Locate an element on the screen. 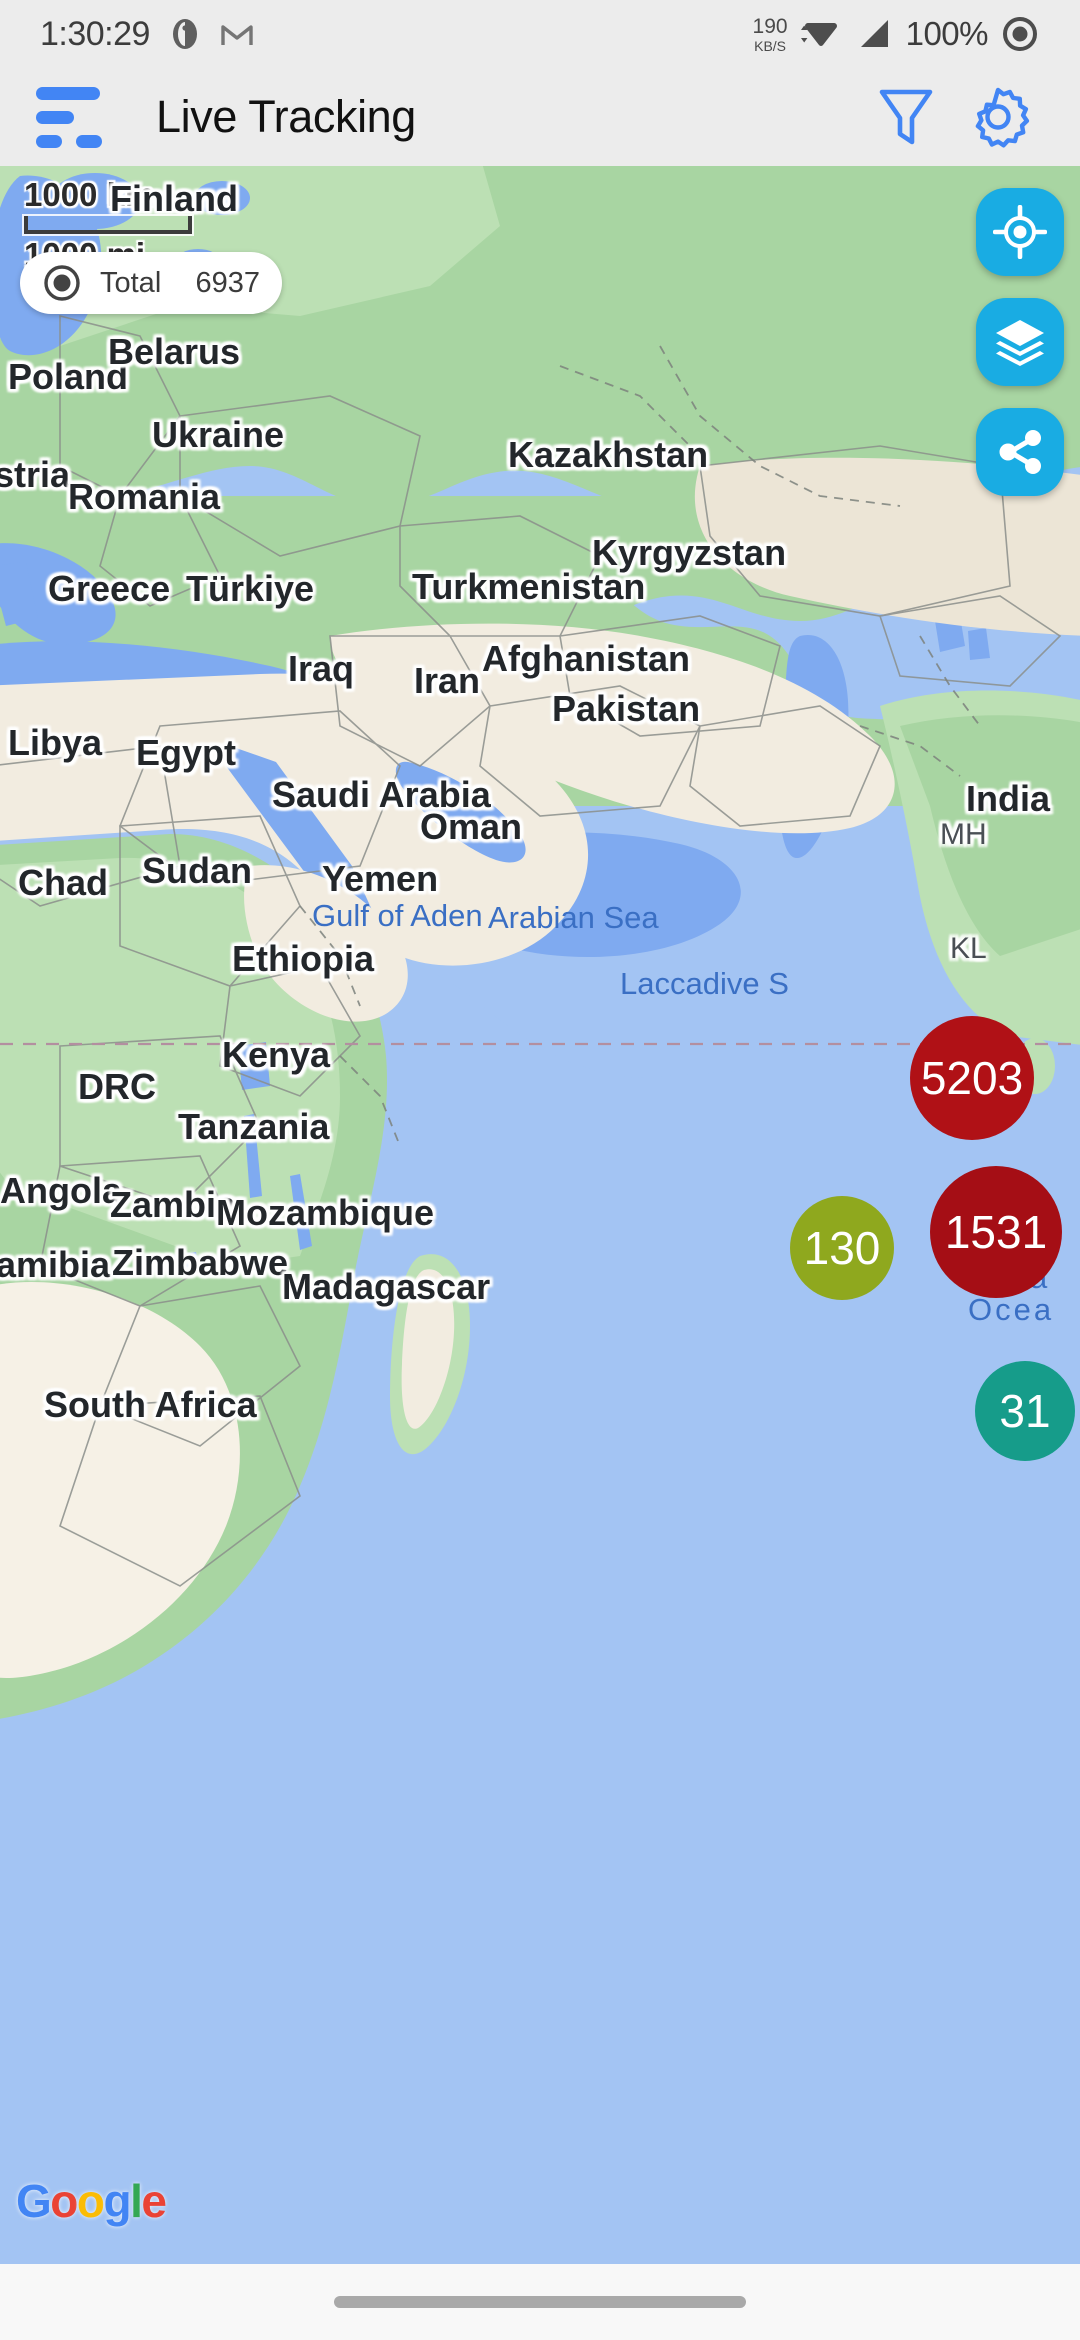 The image size is (1080, 2340). clock-face-icon is located at coordinates (184, 34).